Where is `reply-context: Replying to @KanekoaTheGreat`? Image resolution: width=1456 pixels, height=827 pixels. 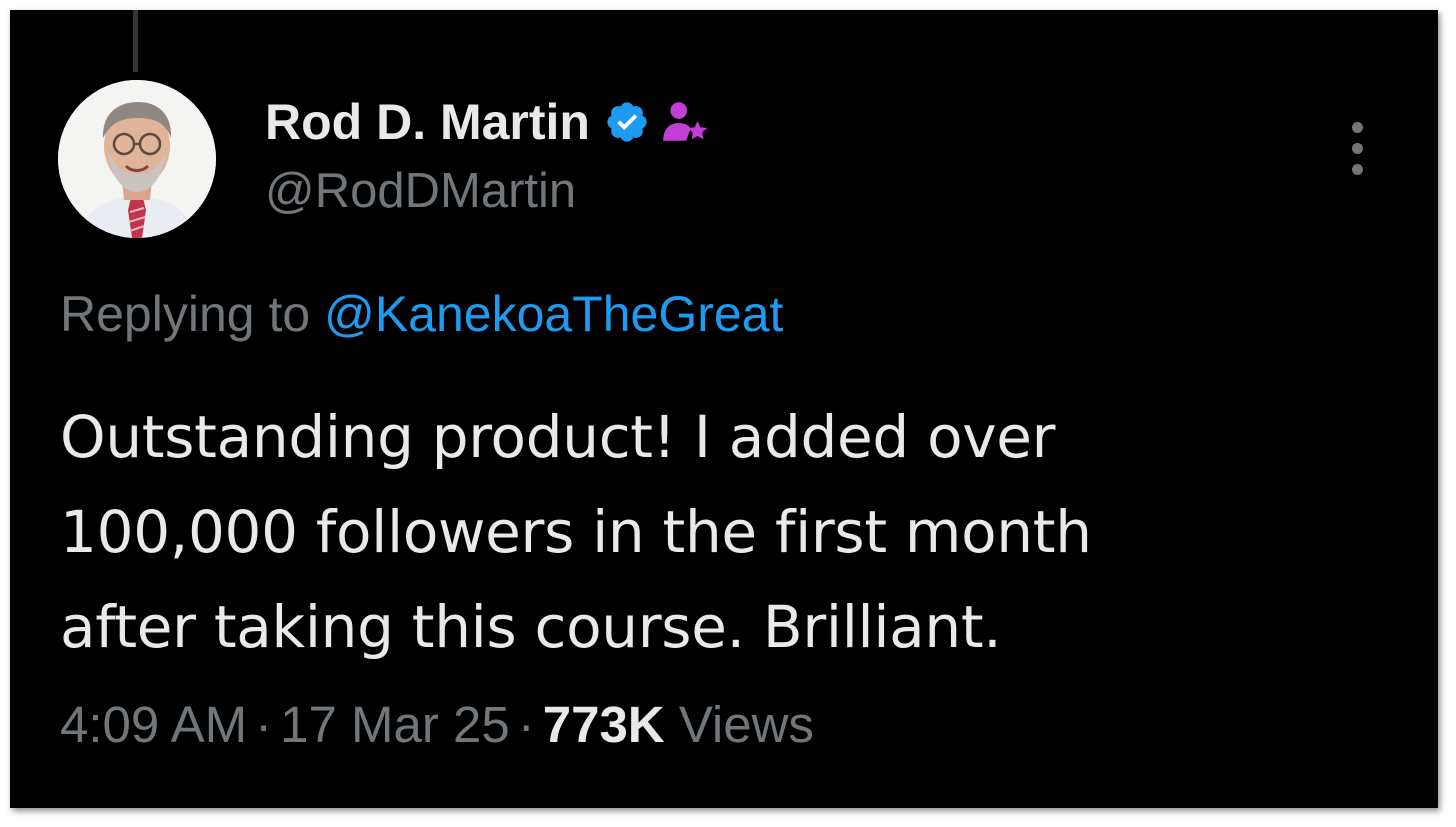 reply-context: Replying to @KanekoaTheGreat is located at coordinates (421, 314).